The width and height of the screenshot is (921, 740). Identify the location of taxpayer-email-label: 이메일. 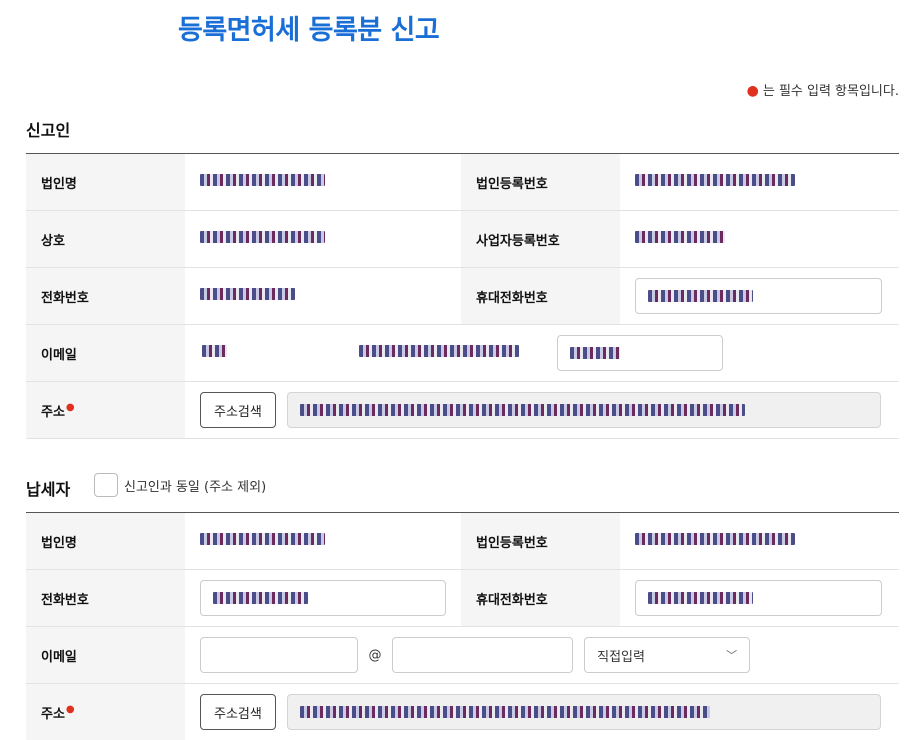
(105, 655).